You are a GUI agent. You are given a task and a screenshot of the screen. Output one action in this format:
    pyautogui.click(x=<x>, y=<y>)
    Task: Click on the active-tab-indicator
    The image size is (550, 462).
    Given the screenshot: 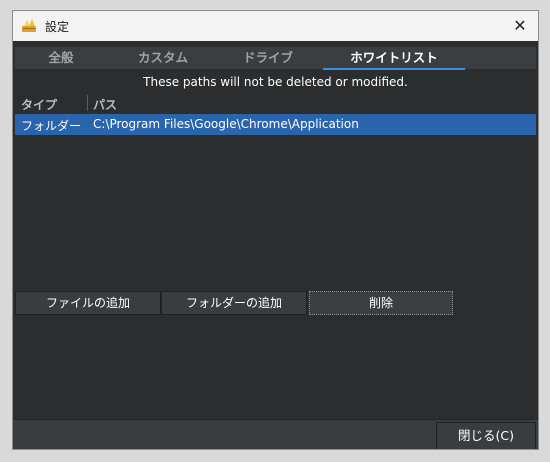 What is the action you would take?
    pyautogui.click(x=394, y=69)
    